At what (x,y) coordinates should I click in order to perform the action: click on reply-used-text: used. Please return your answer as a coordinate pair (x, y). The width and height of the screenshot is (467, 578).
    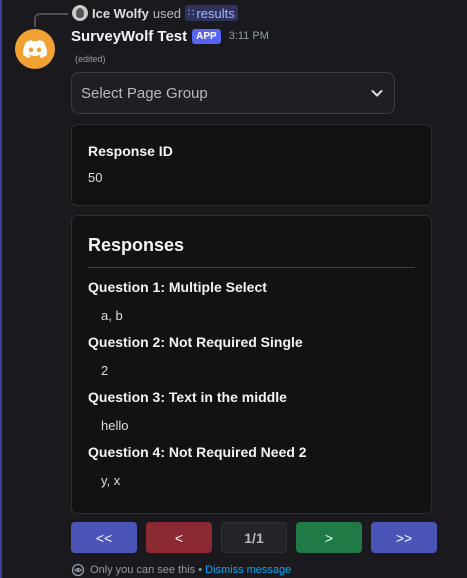
    Looking at the image, I should click on (167, 13).